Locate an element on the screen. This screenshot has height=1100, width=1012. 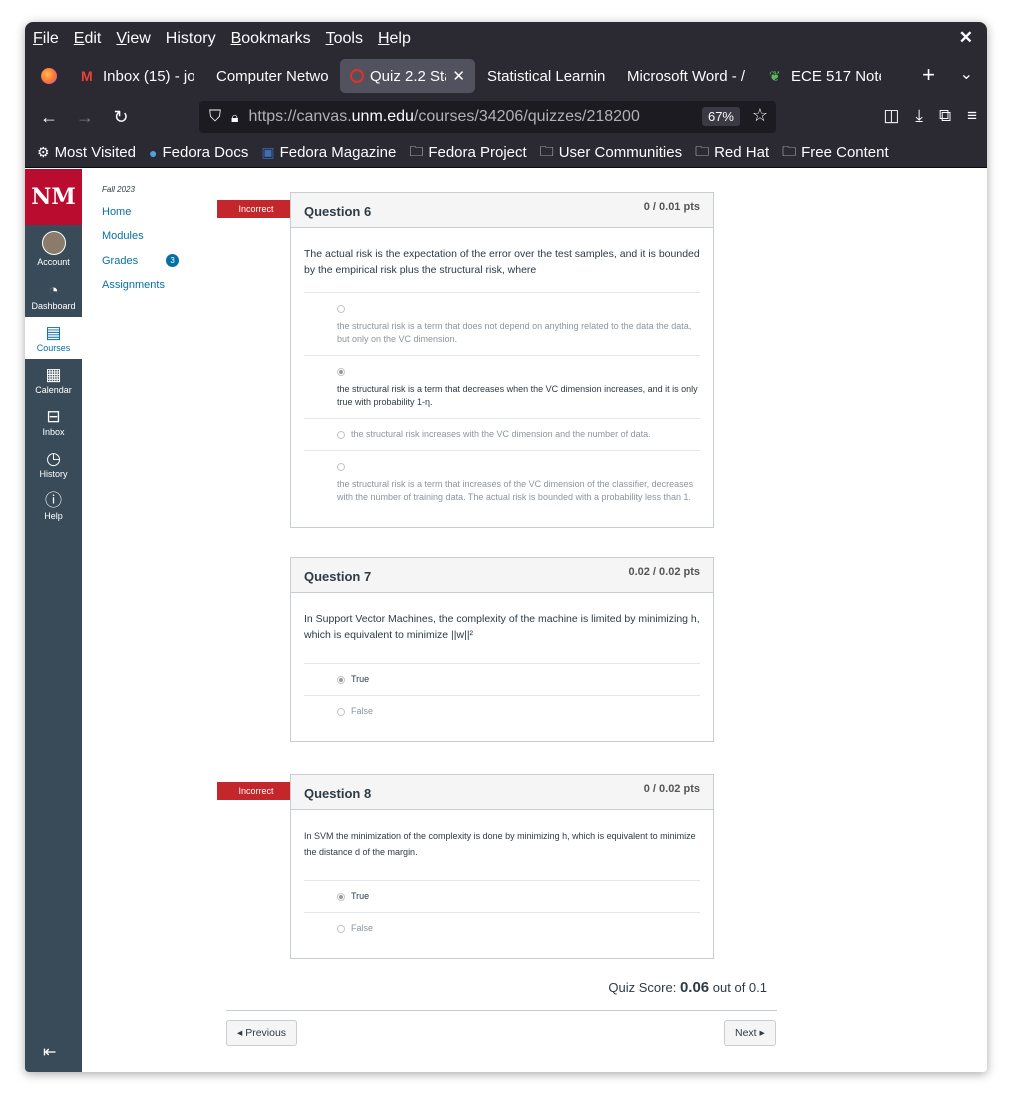
inbox-icon: ⊟ is located at coordinates (53, 416).